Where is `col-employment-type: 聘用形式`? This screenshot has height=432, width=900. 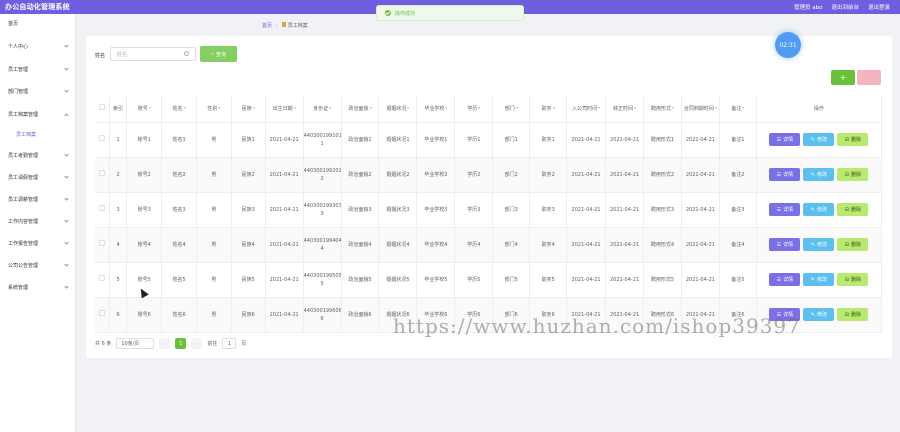
col-employment-type: 聘用形式 is located at coordinates (662, 109).